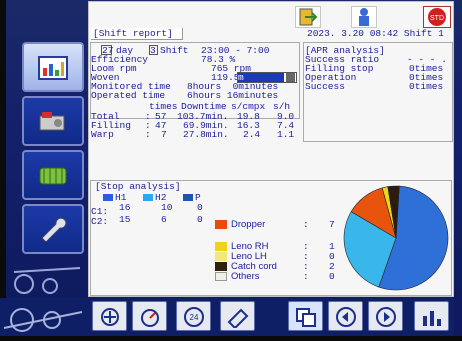 This screenshot has height=341, width=462. What do you see at coordinates (221, 276) in the screenshot?
I see `others-swatch` at bounding box center [221, 276].